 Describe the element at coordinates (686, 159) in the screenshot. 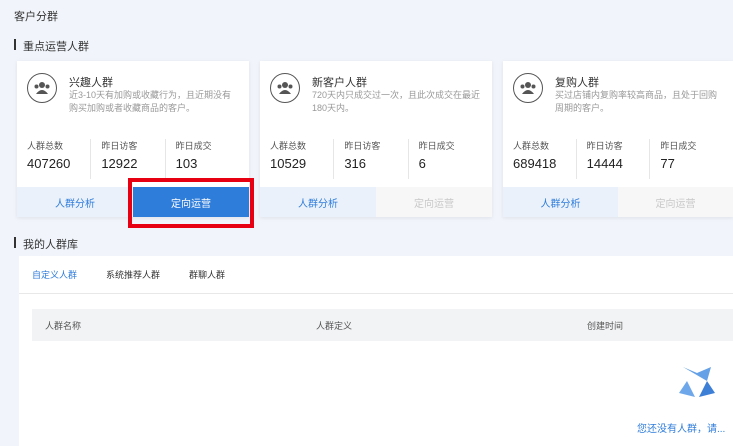

I see `stat-orders: 昨日成交 77` at that location.